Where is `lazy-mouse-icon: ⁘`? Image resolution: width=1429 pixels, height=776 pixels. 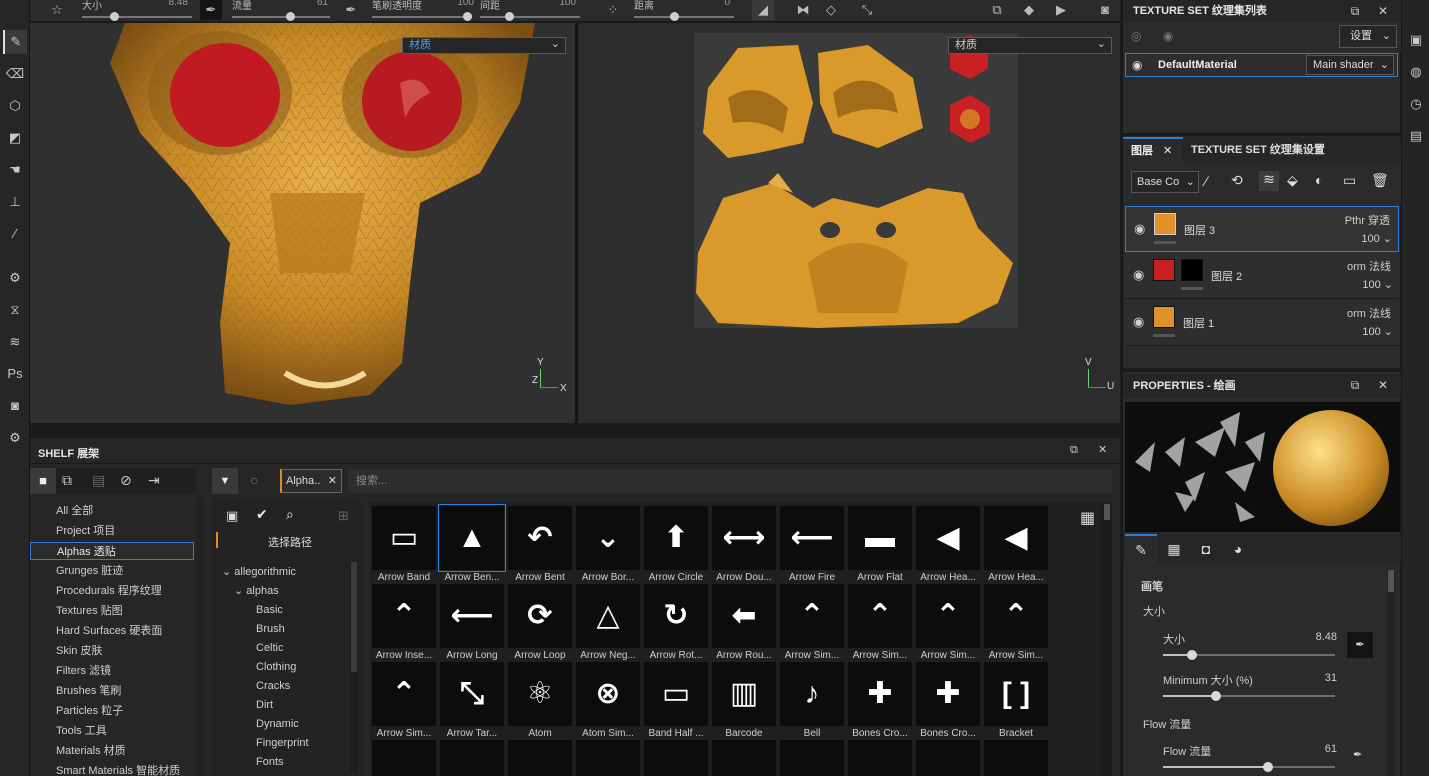 lazy-mouse-icon: ⁘ is located at coordinates (613, 10).